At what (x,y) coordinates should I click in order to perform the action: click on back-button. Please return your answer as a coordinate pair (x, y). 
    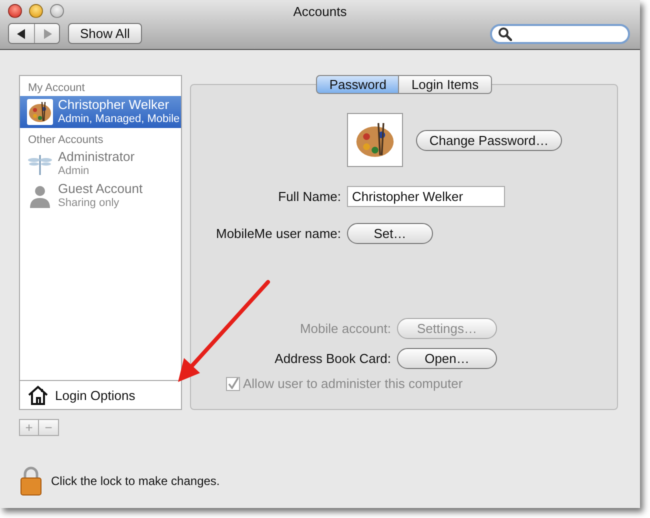
    Looking at the image, I should click on (21, 33).